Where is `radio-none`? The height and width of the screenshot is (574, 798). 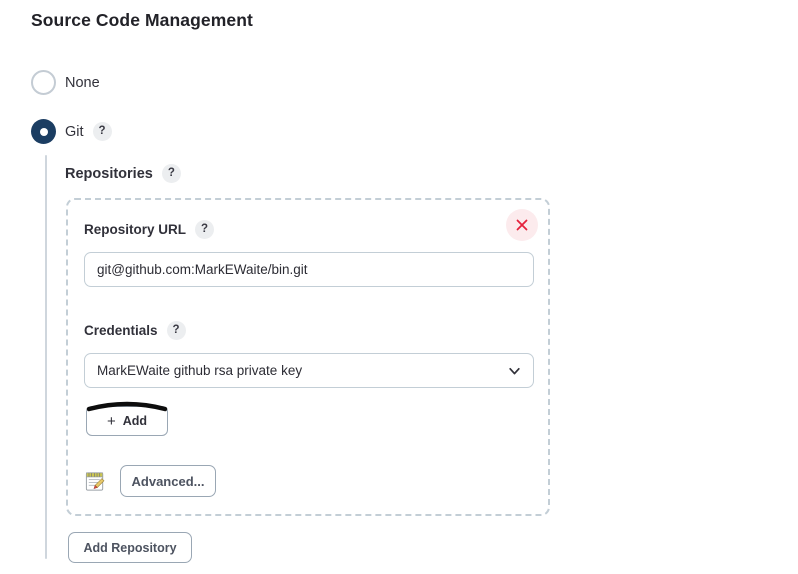
radio-none is located at coordinates (43, 82).